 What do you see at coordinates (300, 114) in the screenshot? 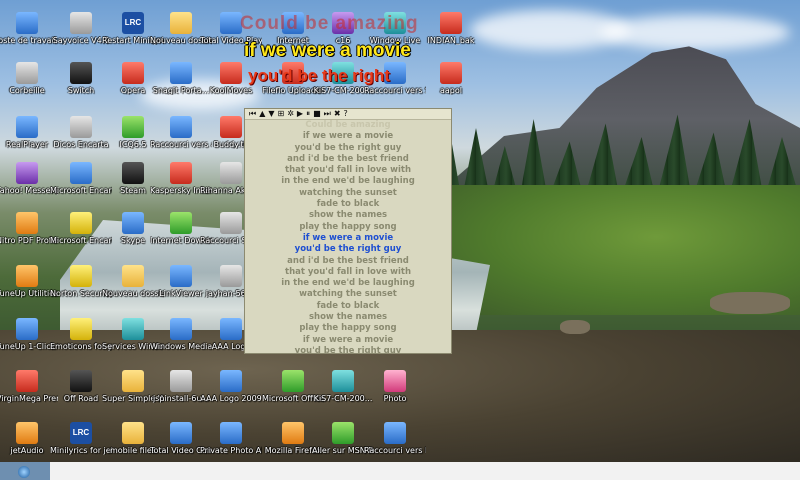
I see `lyrics-toolbar-button: ▶` at bounding box center [300, 114].